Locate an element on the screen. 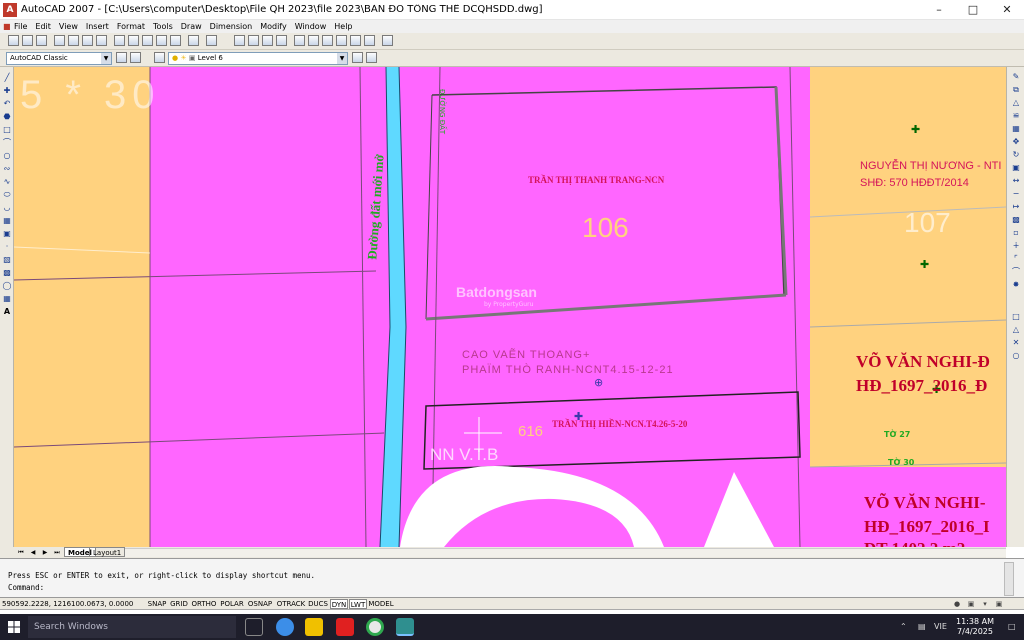 This screenshot has height=640, width=1024. minimize-icon: – is located at coordinates (939, 10).